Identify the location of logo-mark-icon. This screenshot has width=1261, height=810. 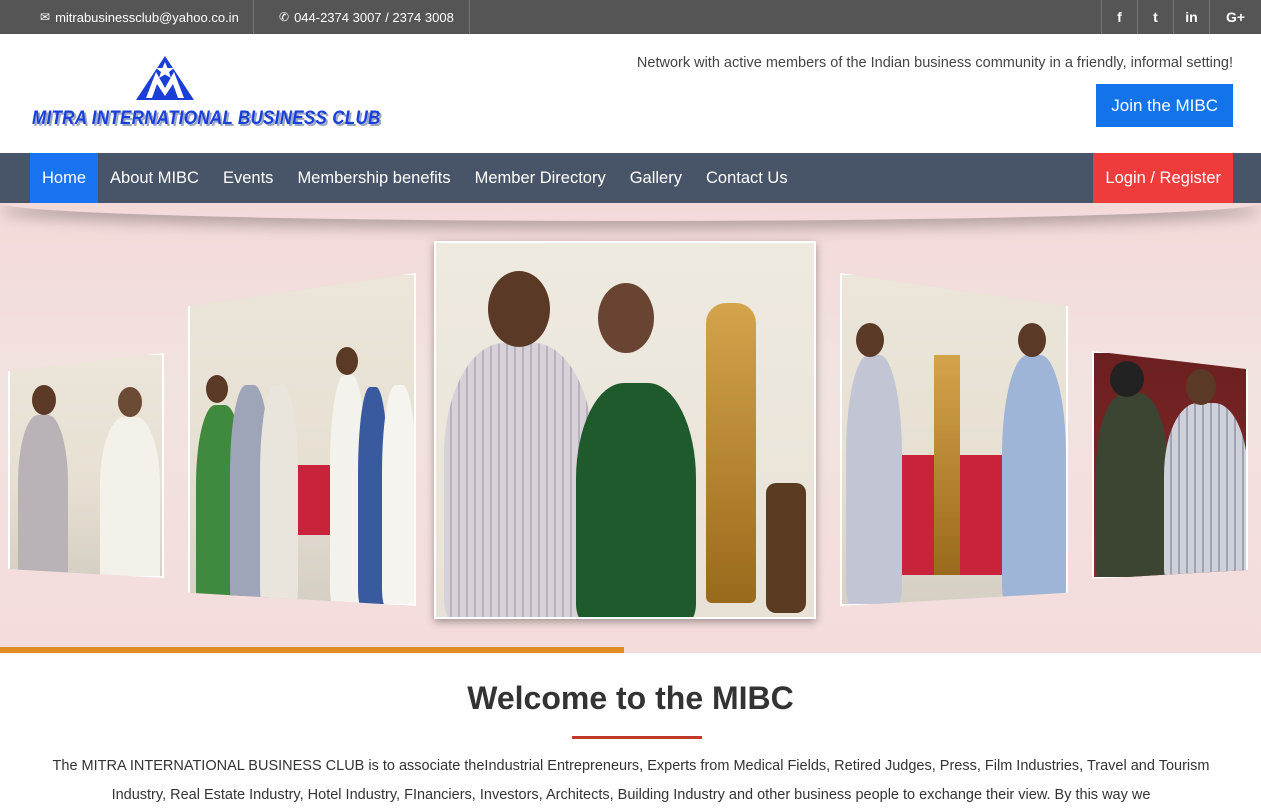
(165, 78).